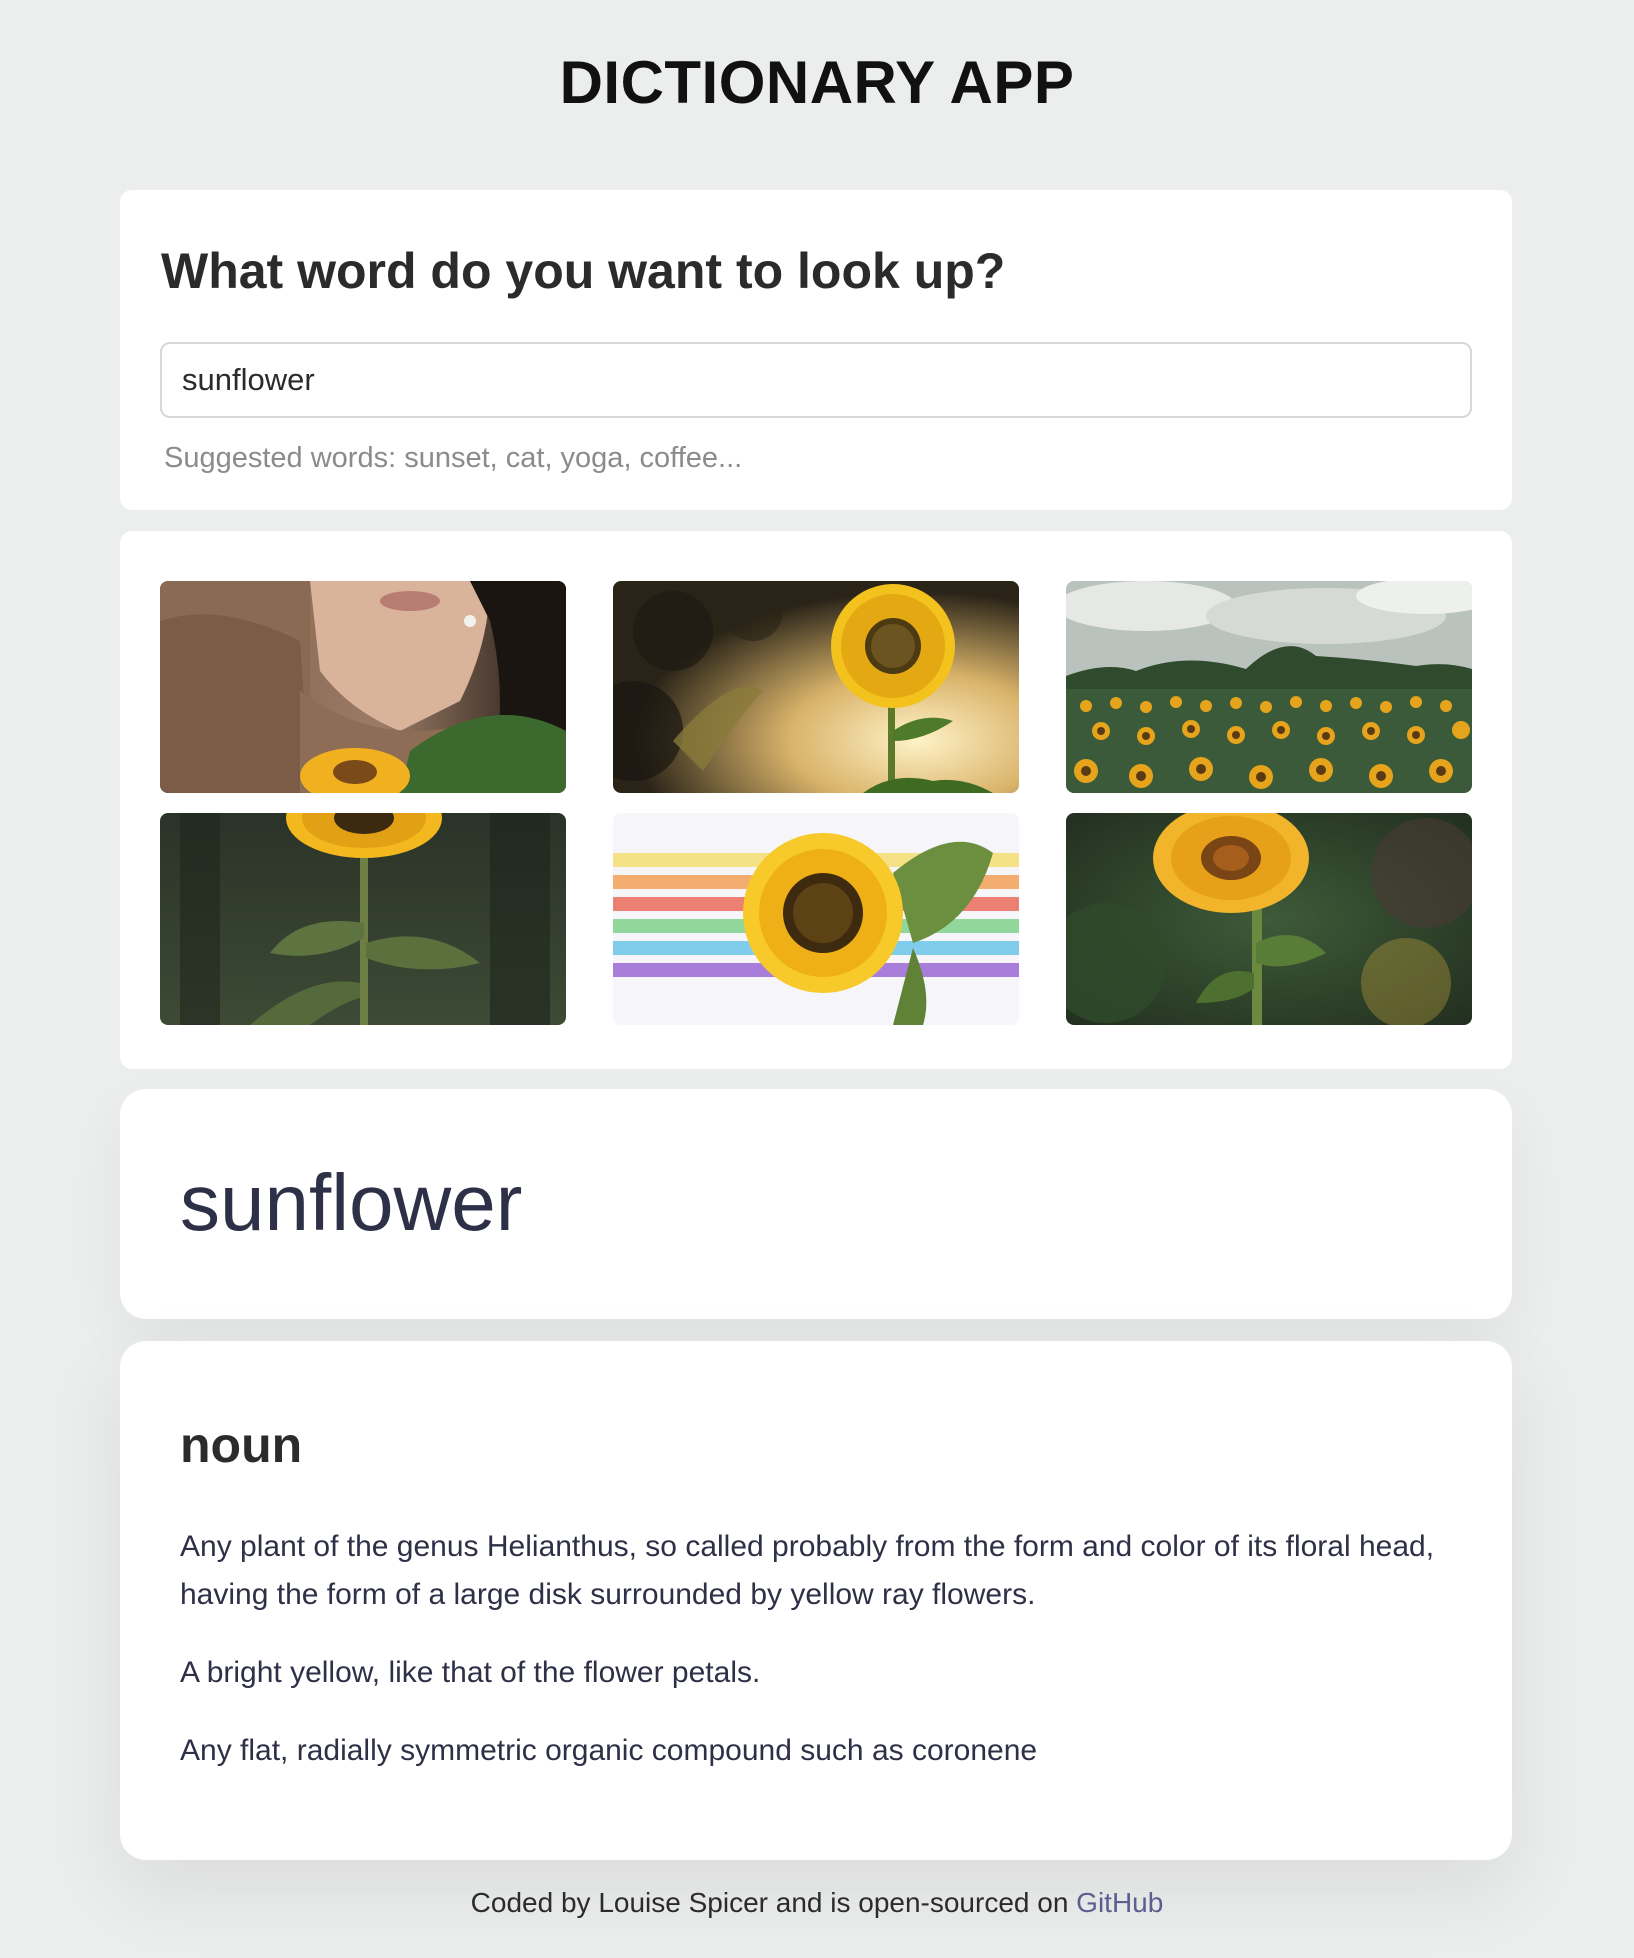  What do you see at coordinates (816, 1204) in the screenshot?
I see `word-card: sunflower` at bounding box center [816, 1204].